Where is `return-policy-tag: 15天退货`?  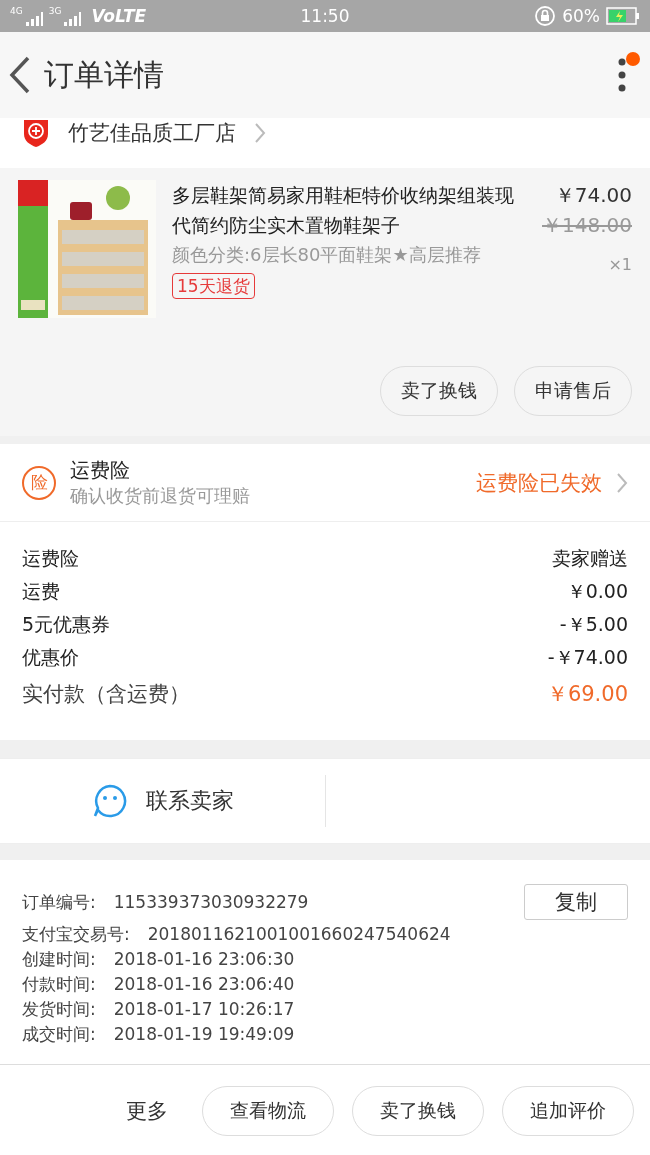
return-policy-tag: 15天退货 is located at coordinates (213, 286).